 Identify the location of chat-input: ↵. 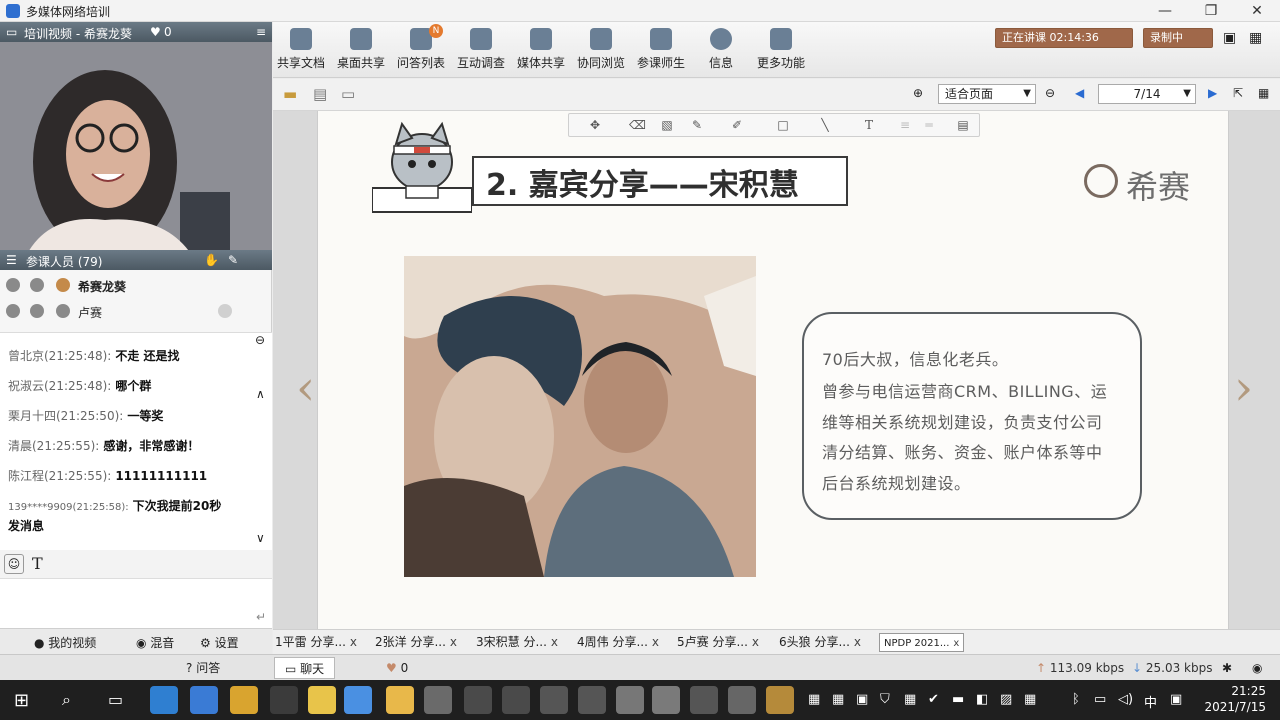
(136, 603).